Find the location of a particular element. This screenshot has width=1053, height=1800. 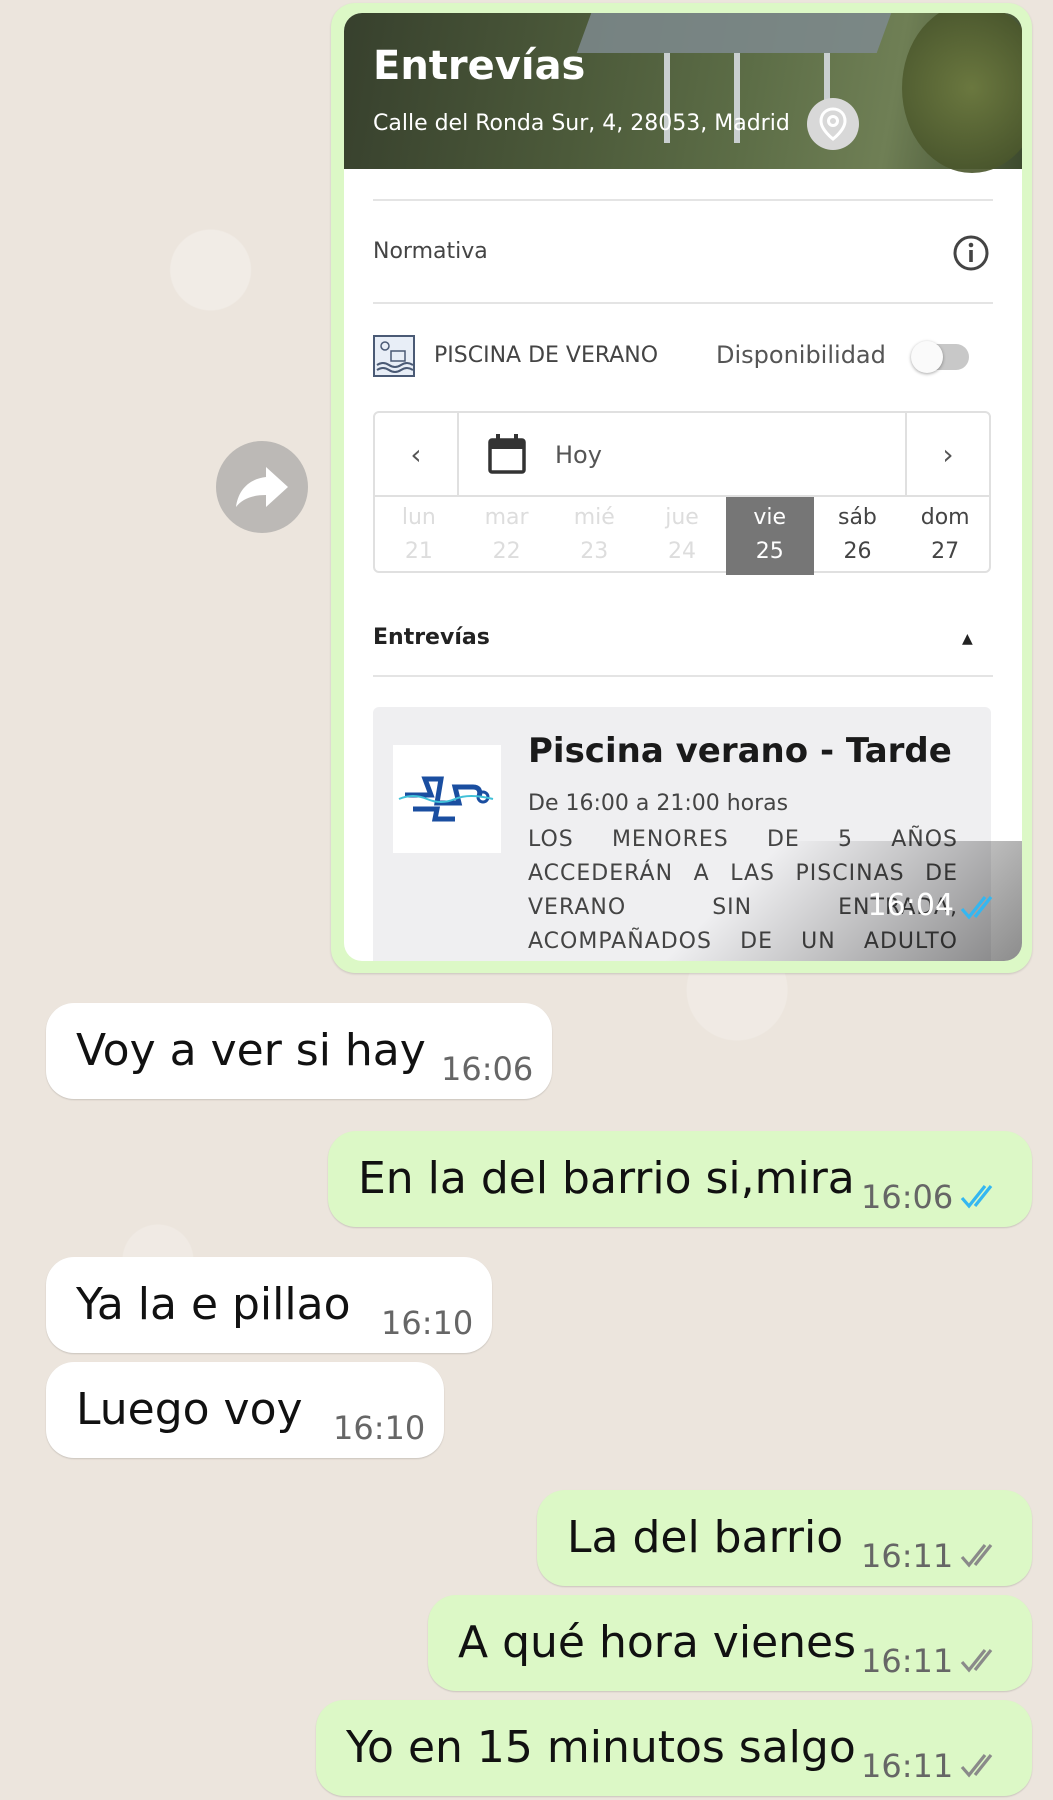

pool-icon is located at coordinates (394, 356).